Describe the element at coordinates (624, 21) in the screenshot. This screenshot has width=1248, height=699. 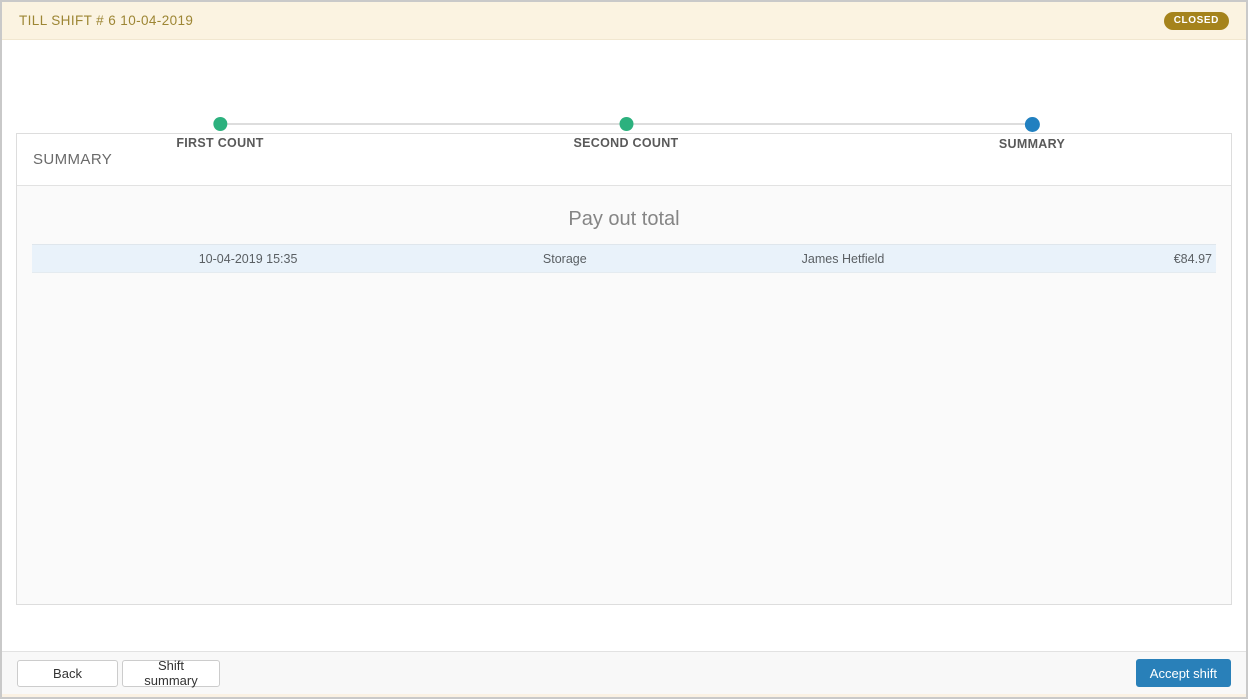
I see `header-bar: TILL SHIFT # 6 10-04-2019 CLOSED` at that location.